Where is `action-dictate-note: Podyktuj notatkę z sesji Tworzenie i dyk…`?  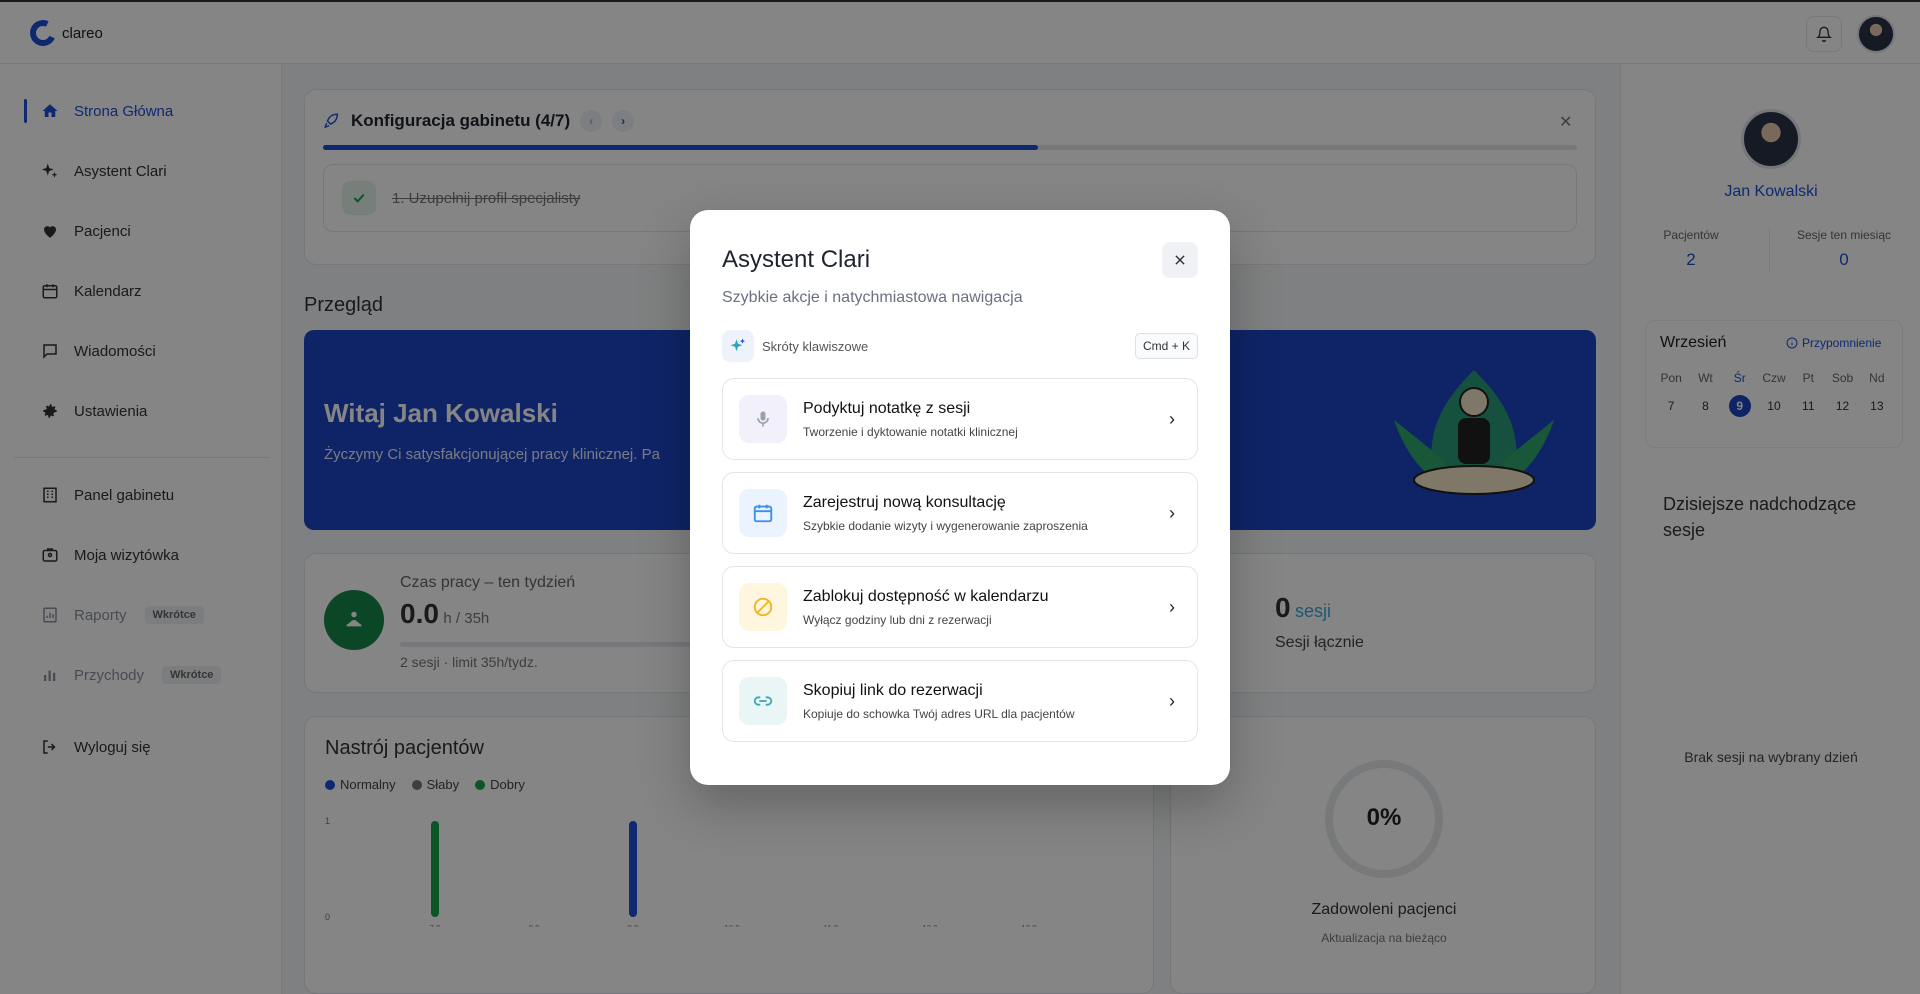
action-dictate-note: Podyktuj notatkę z sesji Tworzenie i dyk… is located at coordinates (960, 419).